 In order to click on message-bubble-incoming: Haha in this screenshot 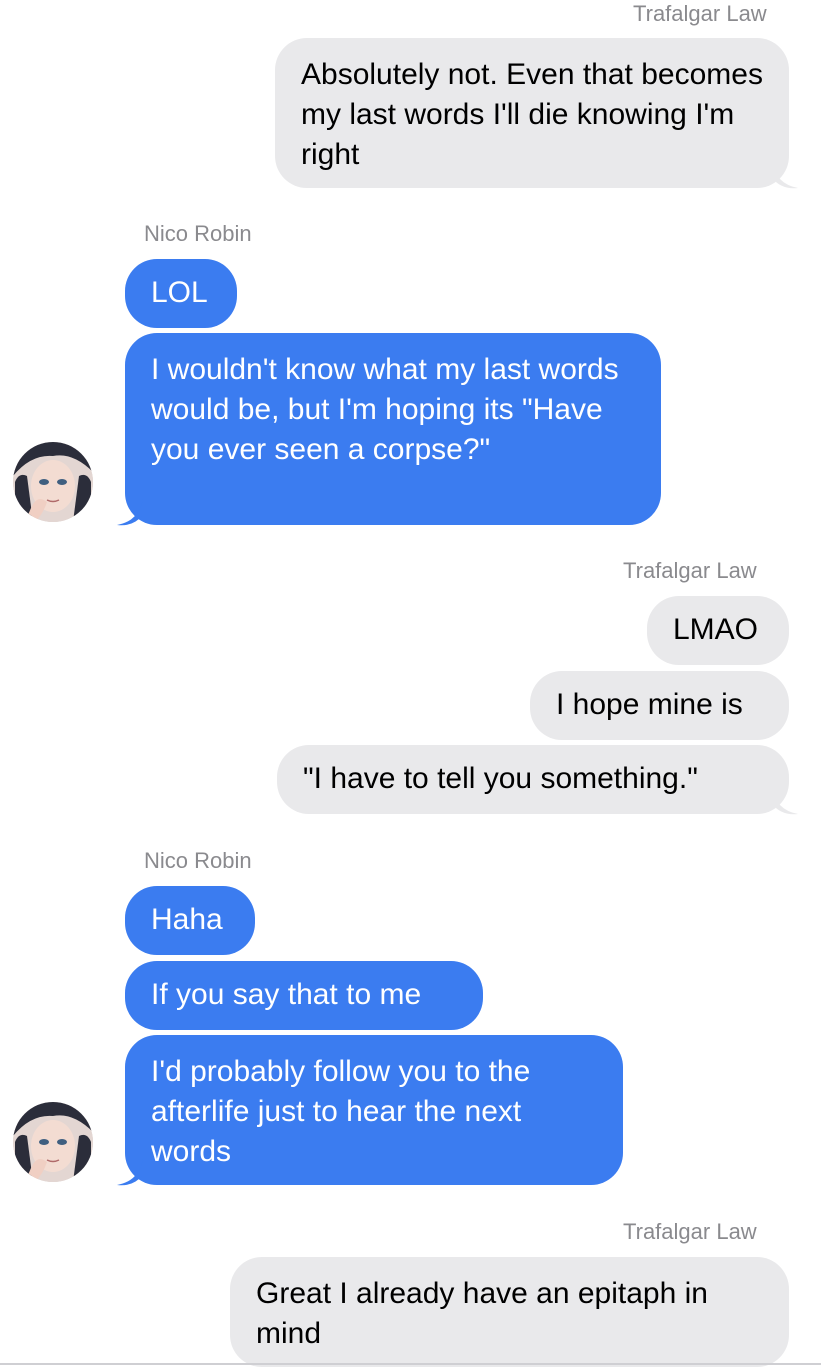, I will do `click(190, 920)`.